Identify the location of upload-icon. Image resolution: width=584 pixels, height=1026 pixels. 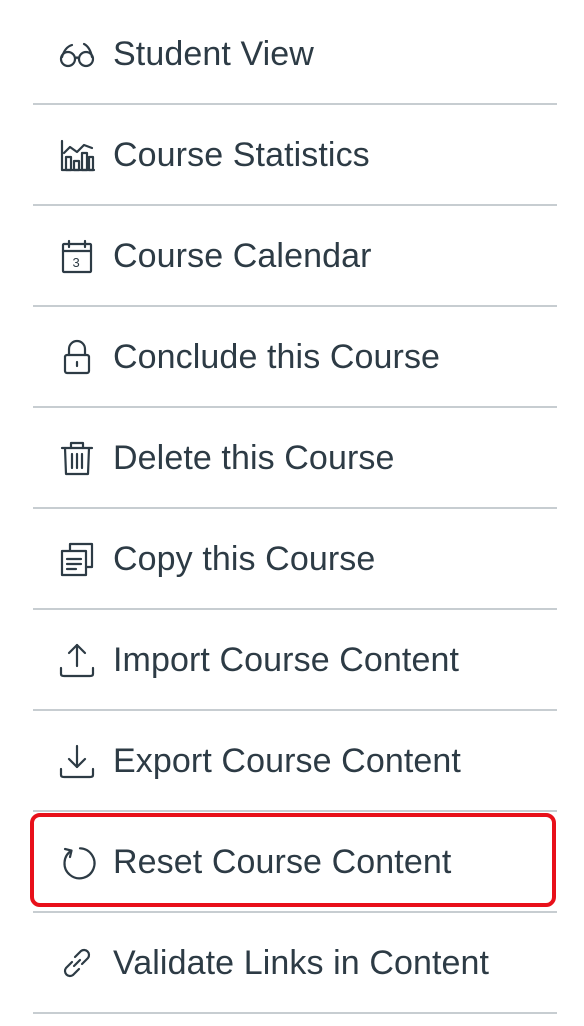
(77, 660).